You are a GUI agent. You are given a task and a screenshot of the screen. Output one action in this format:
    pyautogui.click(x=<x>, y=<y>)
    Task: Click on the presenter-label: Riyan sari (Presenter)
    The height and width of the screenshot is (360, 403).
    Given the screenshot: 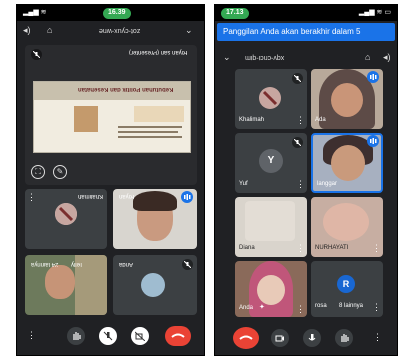 What is the action you would take?
    pyautogui.click(x=157, y=52)
    